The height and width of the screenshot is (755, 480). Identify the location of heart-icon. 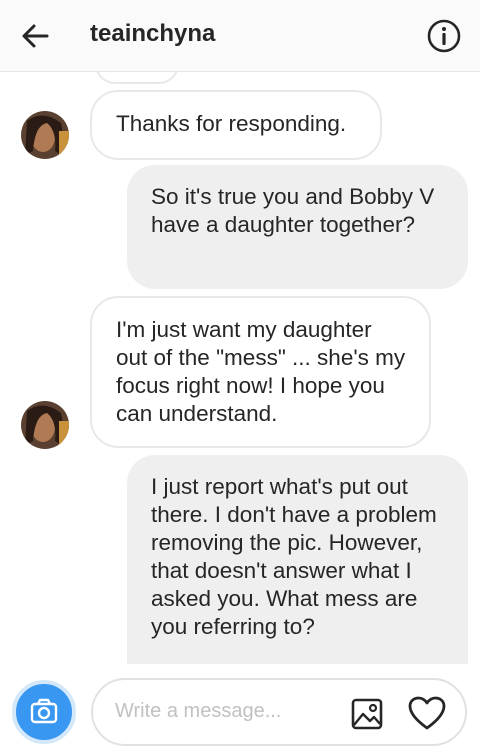
(427, 713).